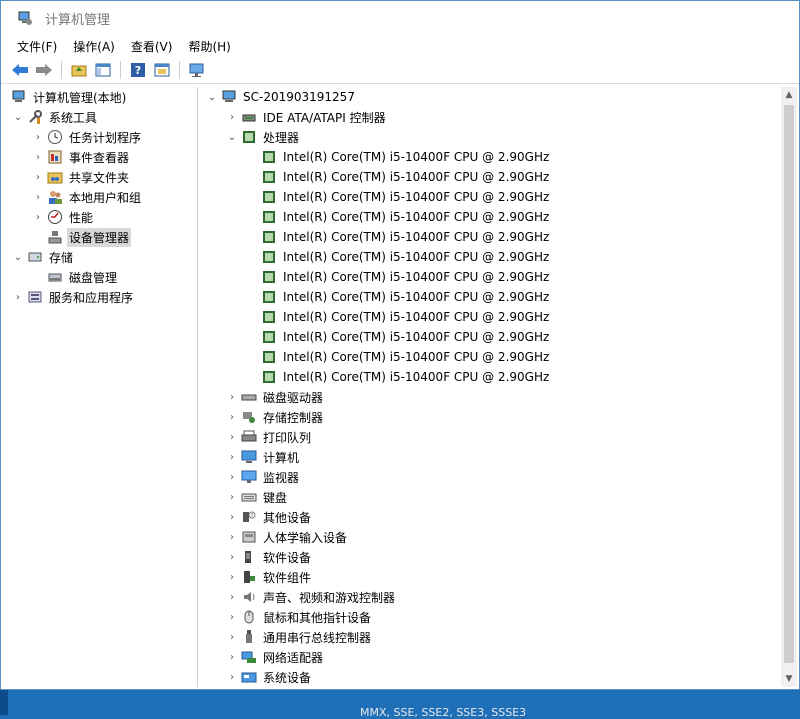 The width and height of the screenshot is (800, 719). Describe the element at coordinates (491, 597) in the screenshot. I see `device-category: › 声音、视频和游戏控制器` at that location.